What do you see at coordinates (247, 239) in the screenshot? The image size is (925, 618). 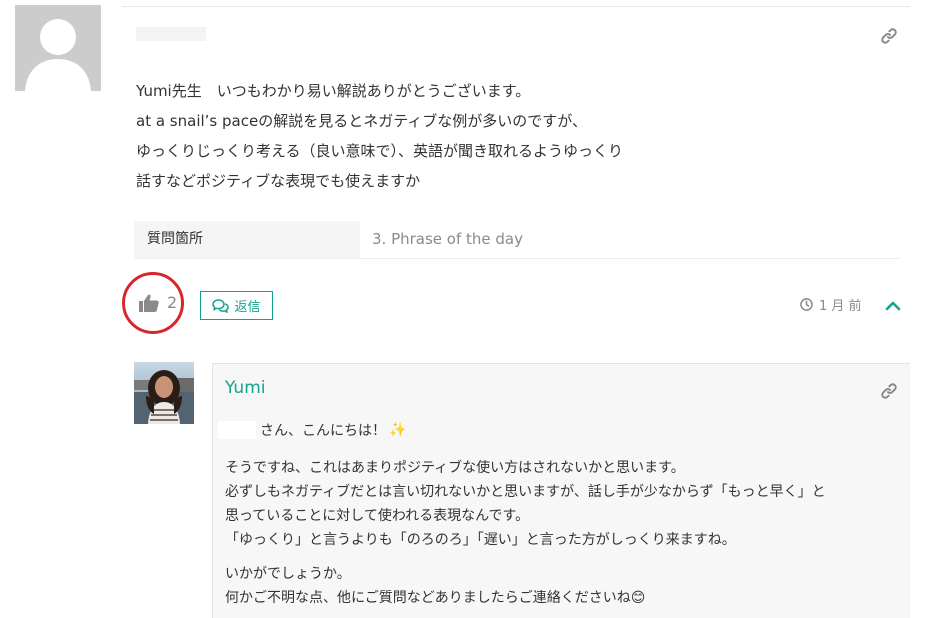 I see `meta-label: 質問箇所` at bounding box center [247, 239].